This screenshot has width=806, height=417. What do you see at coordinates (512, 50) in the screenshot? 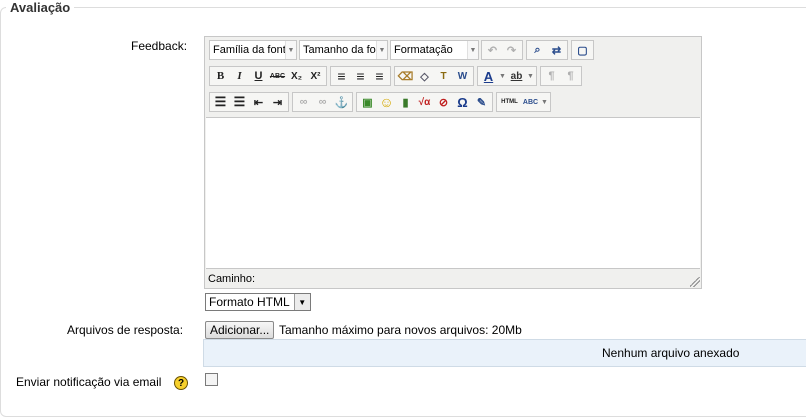
I see `redo-icon: ↷` at bounding box center [512, 50].